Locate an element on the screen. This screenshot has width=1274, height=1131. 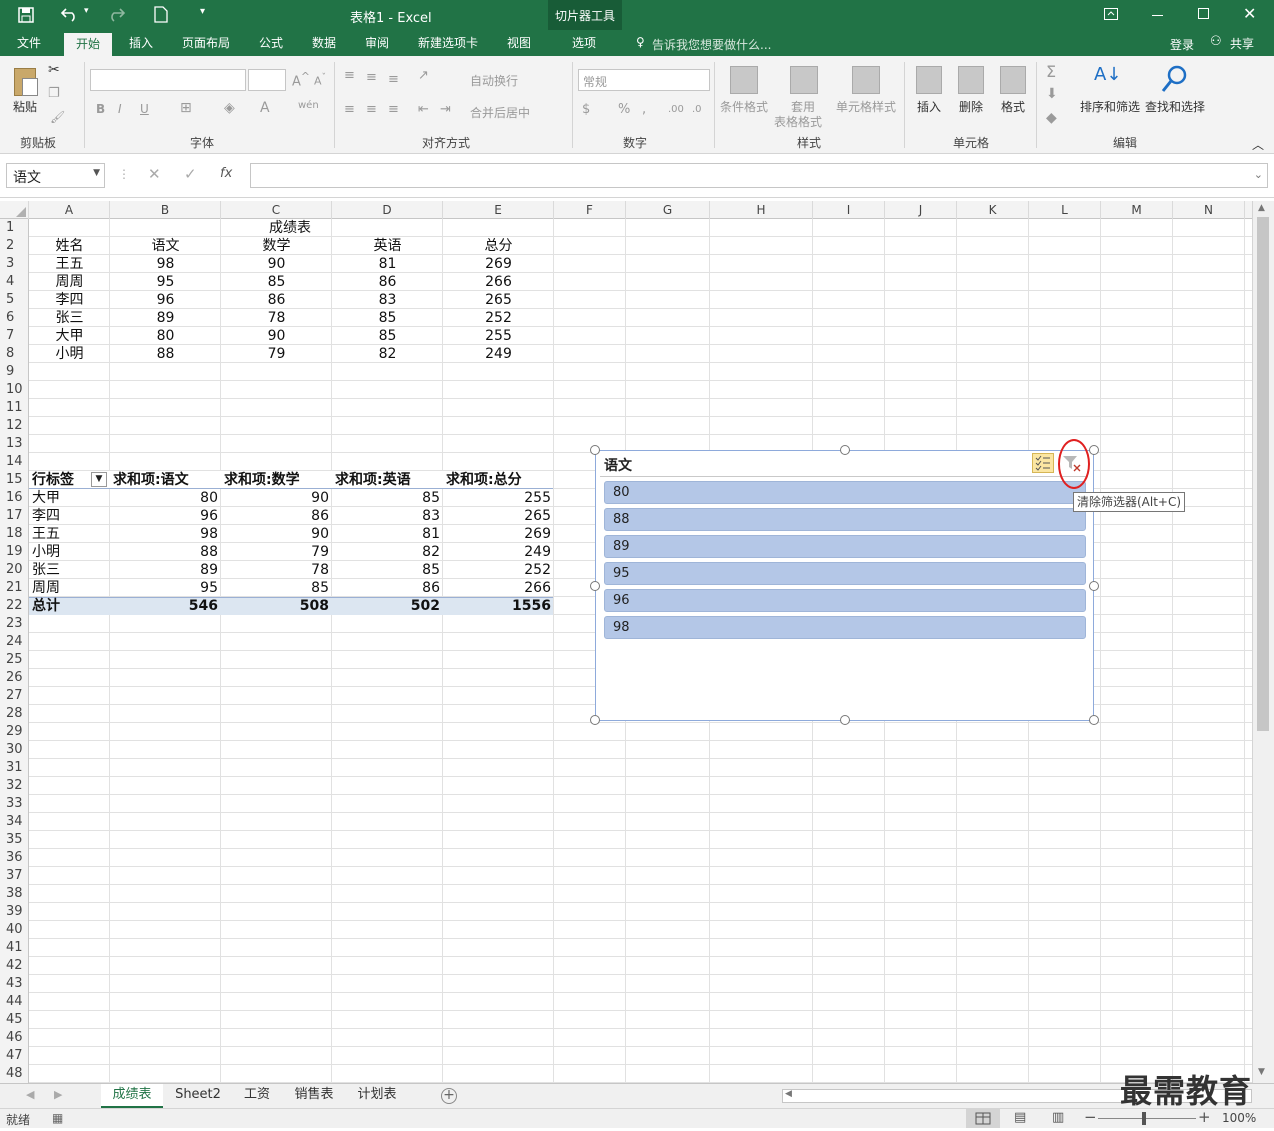
col-header-B: B is located at coordinates (165, 210).